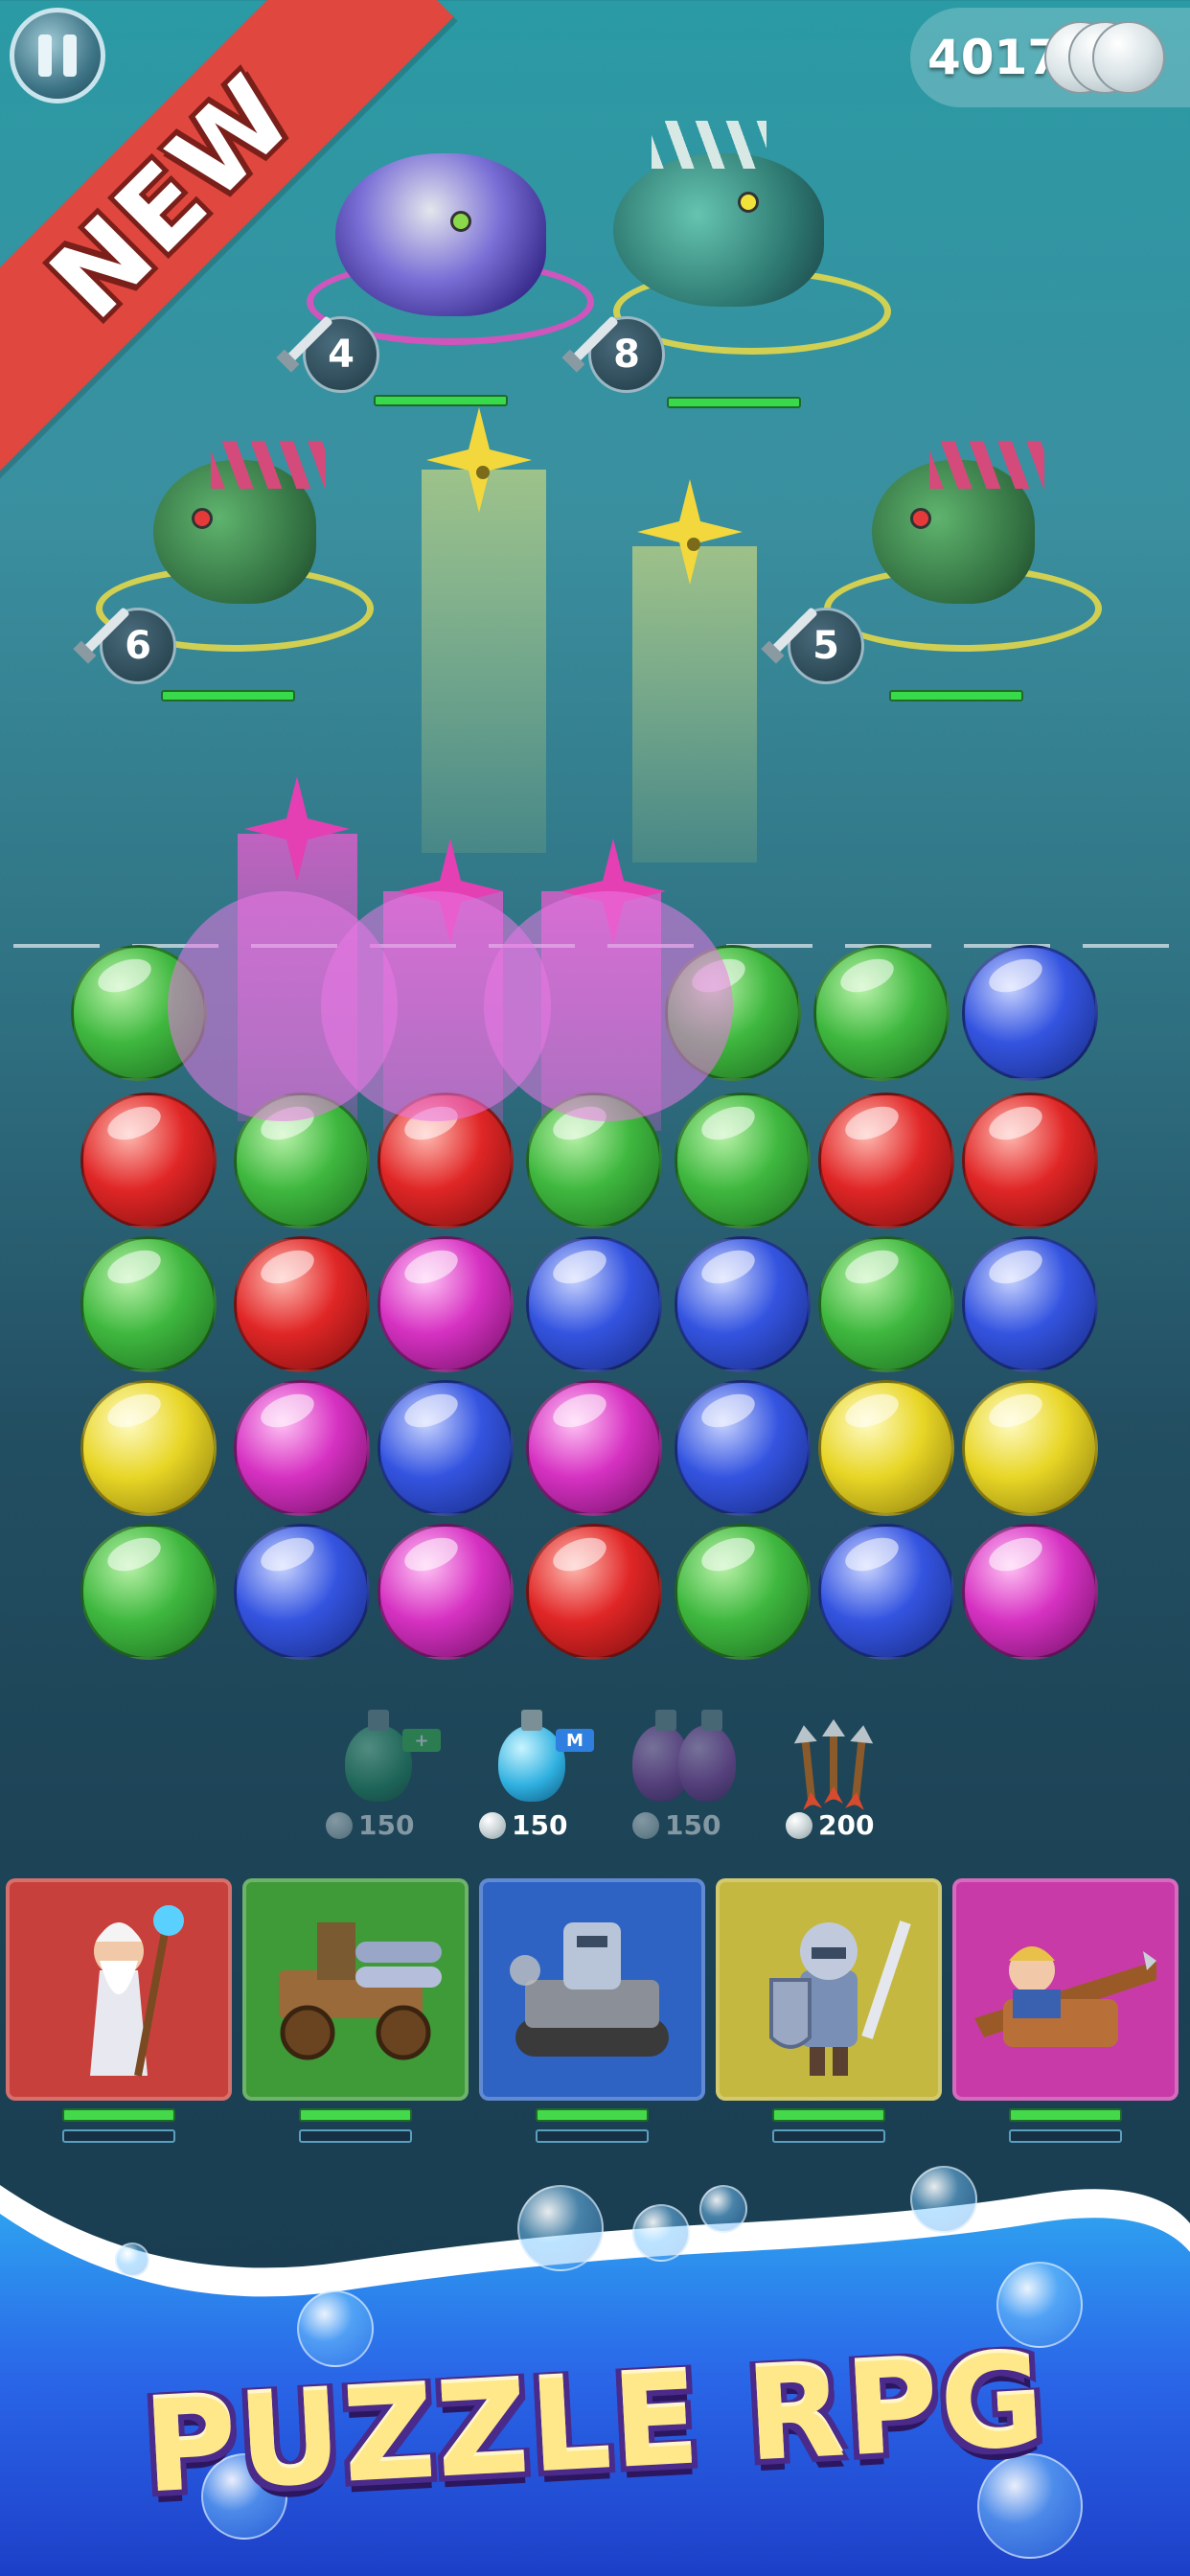 This screenshot has width=1190, height=2576. I want to click on arrows-icon, so click(809, 1771).